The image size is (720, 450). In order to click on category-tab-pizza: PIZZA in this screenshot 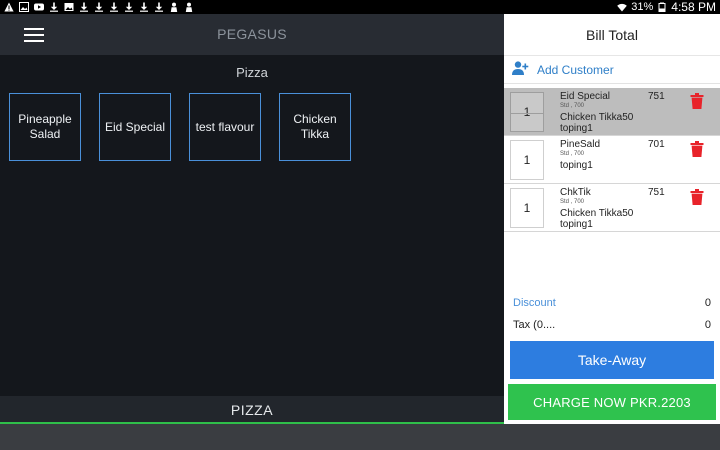, I will do `click(252, 409)`.